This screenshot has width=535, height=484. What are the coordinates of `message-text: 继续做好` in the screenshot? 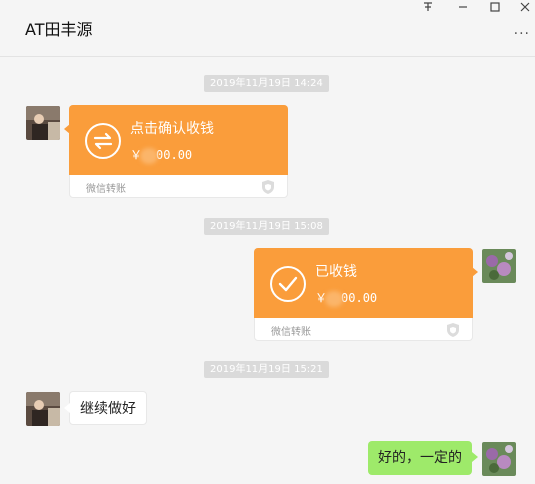 It's located at (108, 409).